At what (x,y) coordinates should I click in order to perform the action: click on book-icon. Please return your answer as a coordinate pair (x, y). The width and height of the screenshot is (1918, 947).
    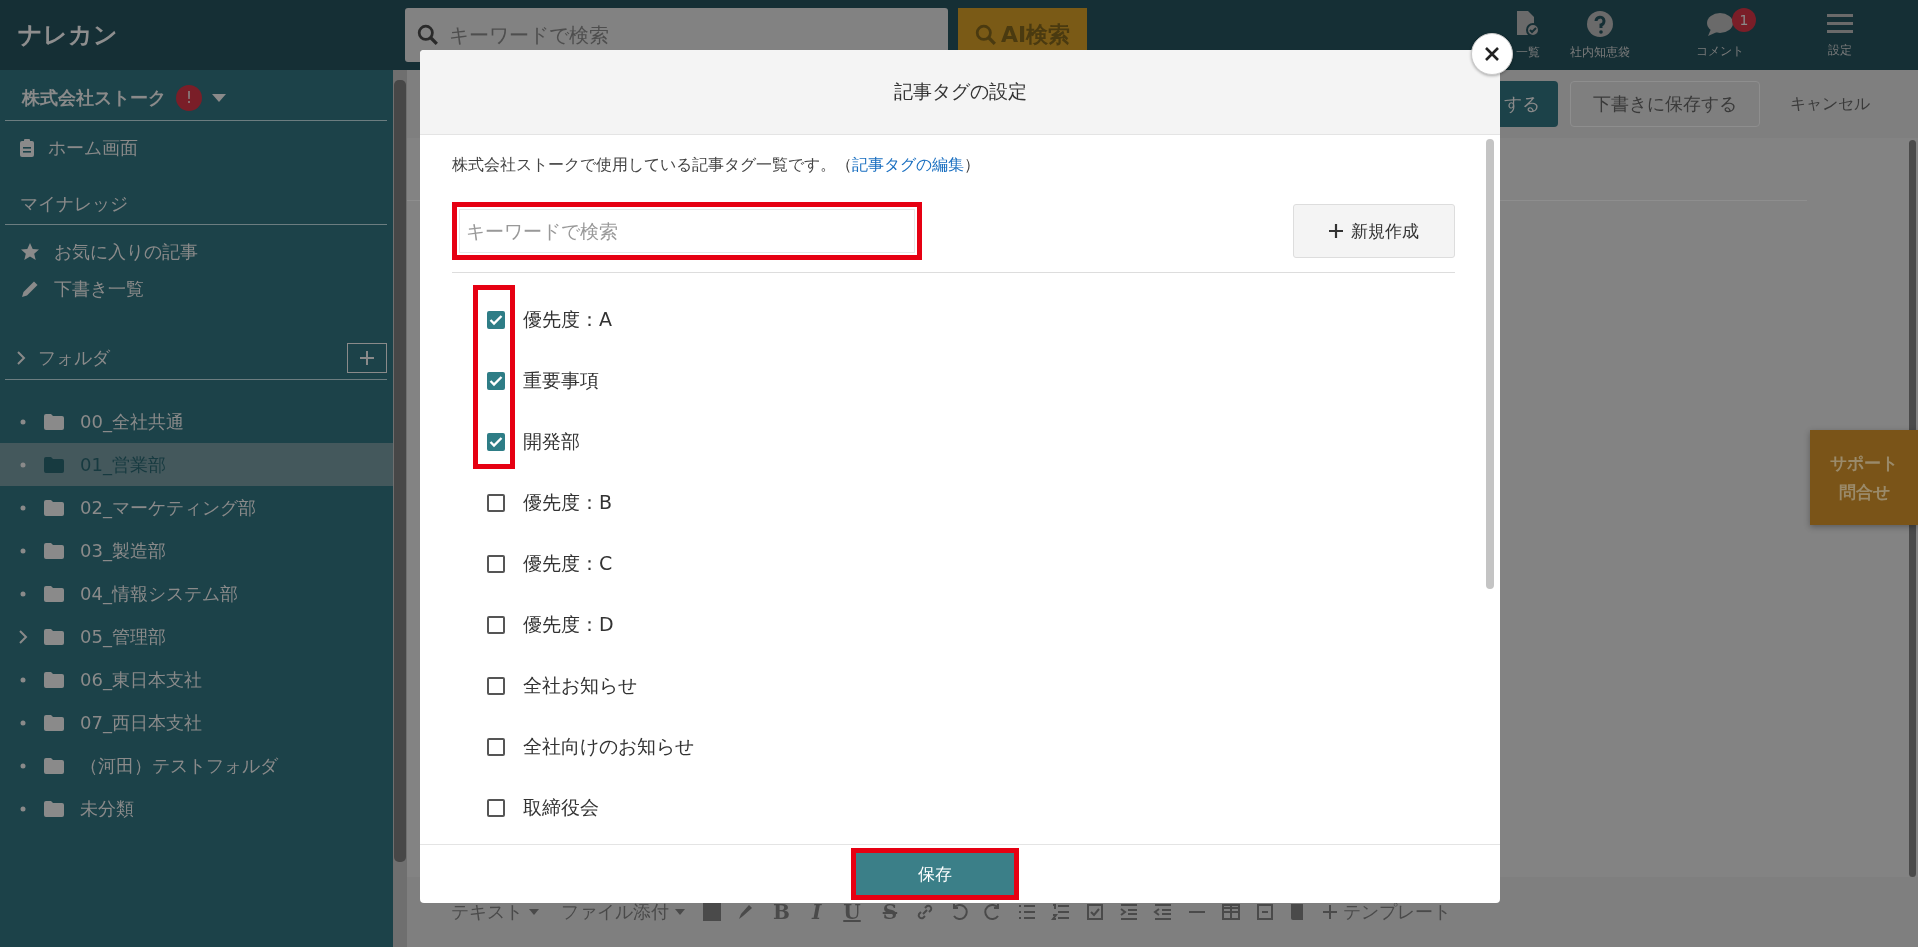
    Looking at the image, I should click on (1297, 912).